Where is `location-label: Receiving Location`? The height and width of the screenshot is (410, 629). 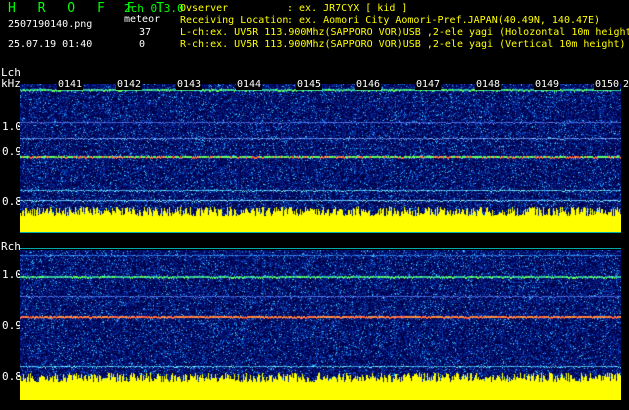
location-label: Receiving Location is located at coordinates (234, 20).